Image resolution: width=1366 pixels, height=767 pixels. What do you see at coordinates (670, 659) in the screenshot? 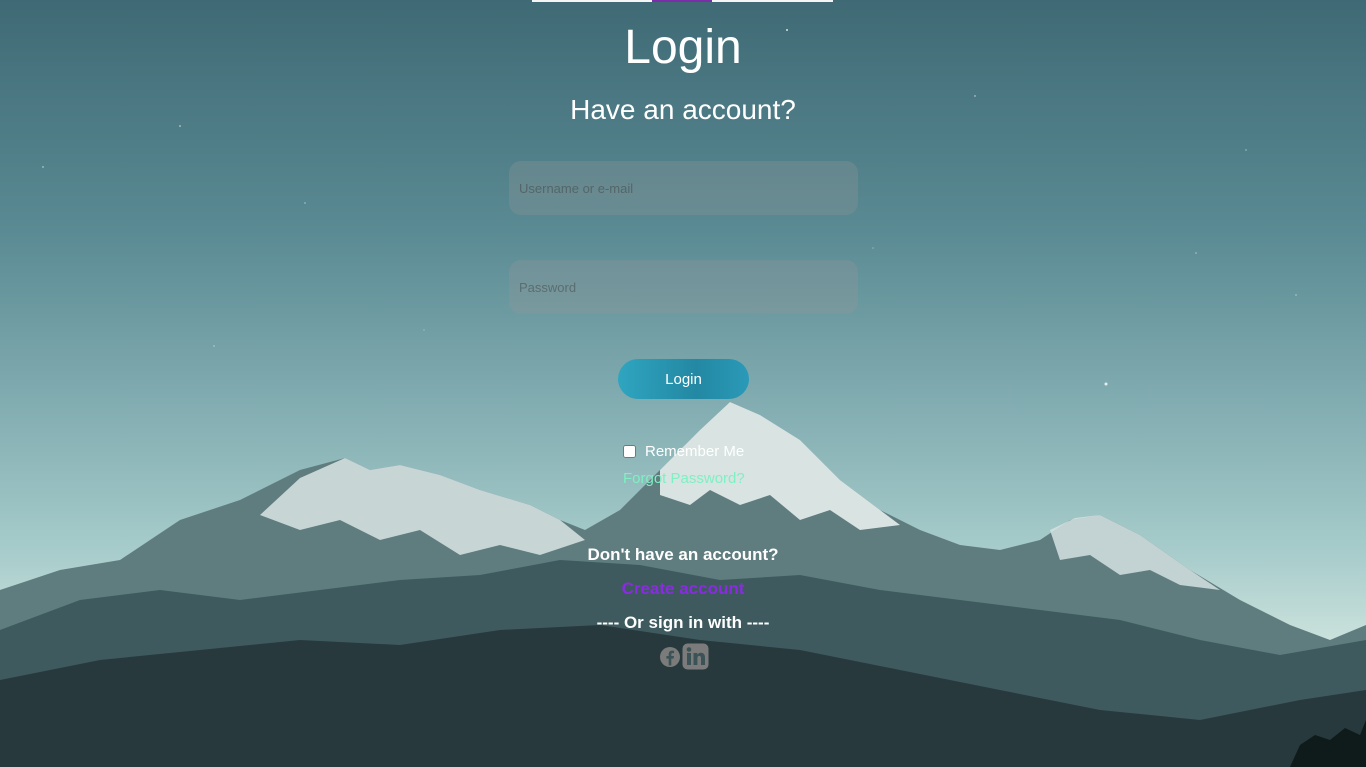
I see `facebook-icon` at bounding box center [670, 659].